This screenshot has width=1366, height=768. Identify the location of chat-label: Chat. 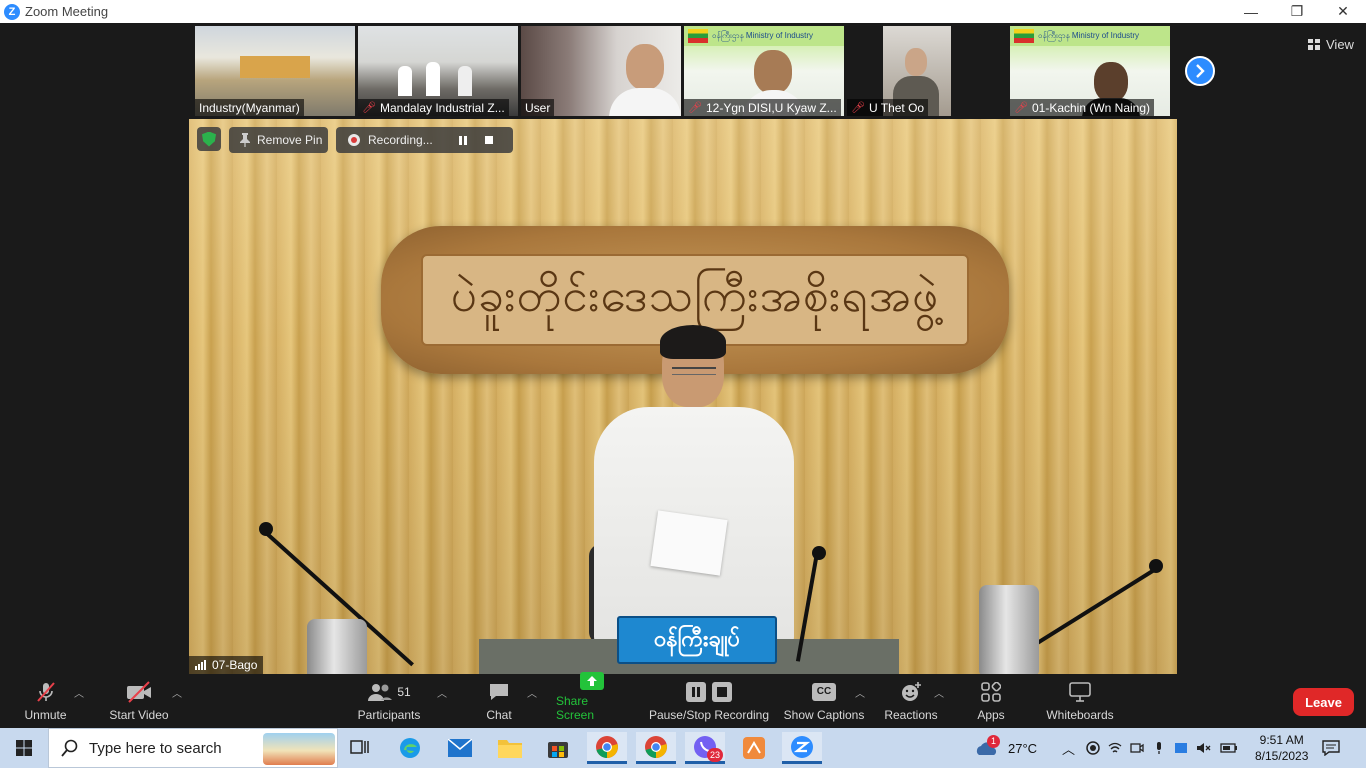
(499, 715).